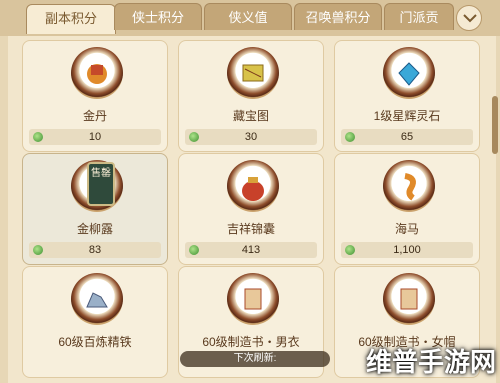 This screenshot has width=500, height=383. What do you see at coordinates (95, 209) in the screenshot?
I see `item-card-selected: 售罄 金柳露 83` at bounding box center [95, 209].